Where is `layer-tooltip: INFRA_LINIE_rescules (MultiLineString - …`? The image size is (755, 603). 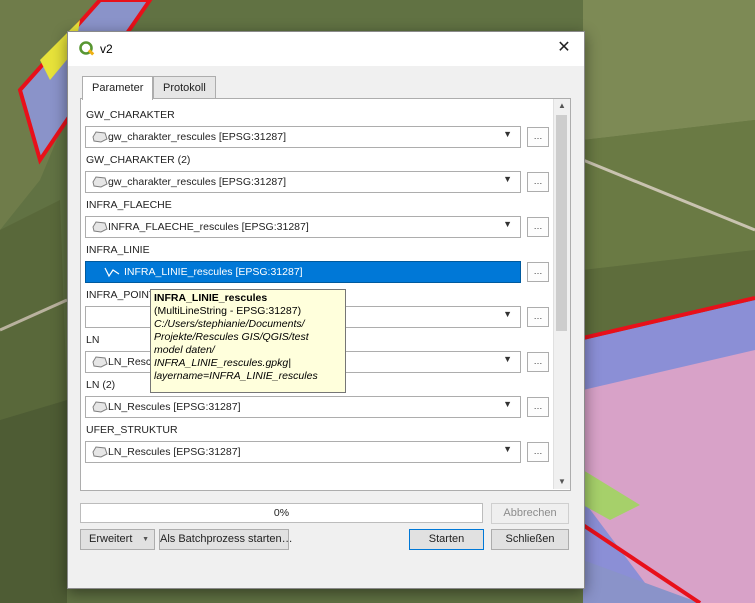
layer-tooltip: INFRA_LINIE_rescules (MultiLineString - … is located at coordinates (248, 341).